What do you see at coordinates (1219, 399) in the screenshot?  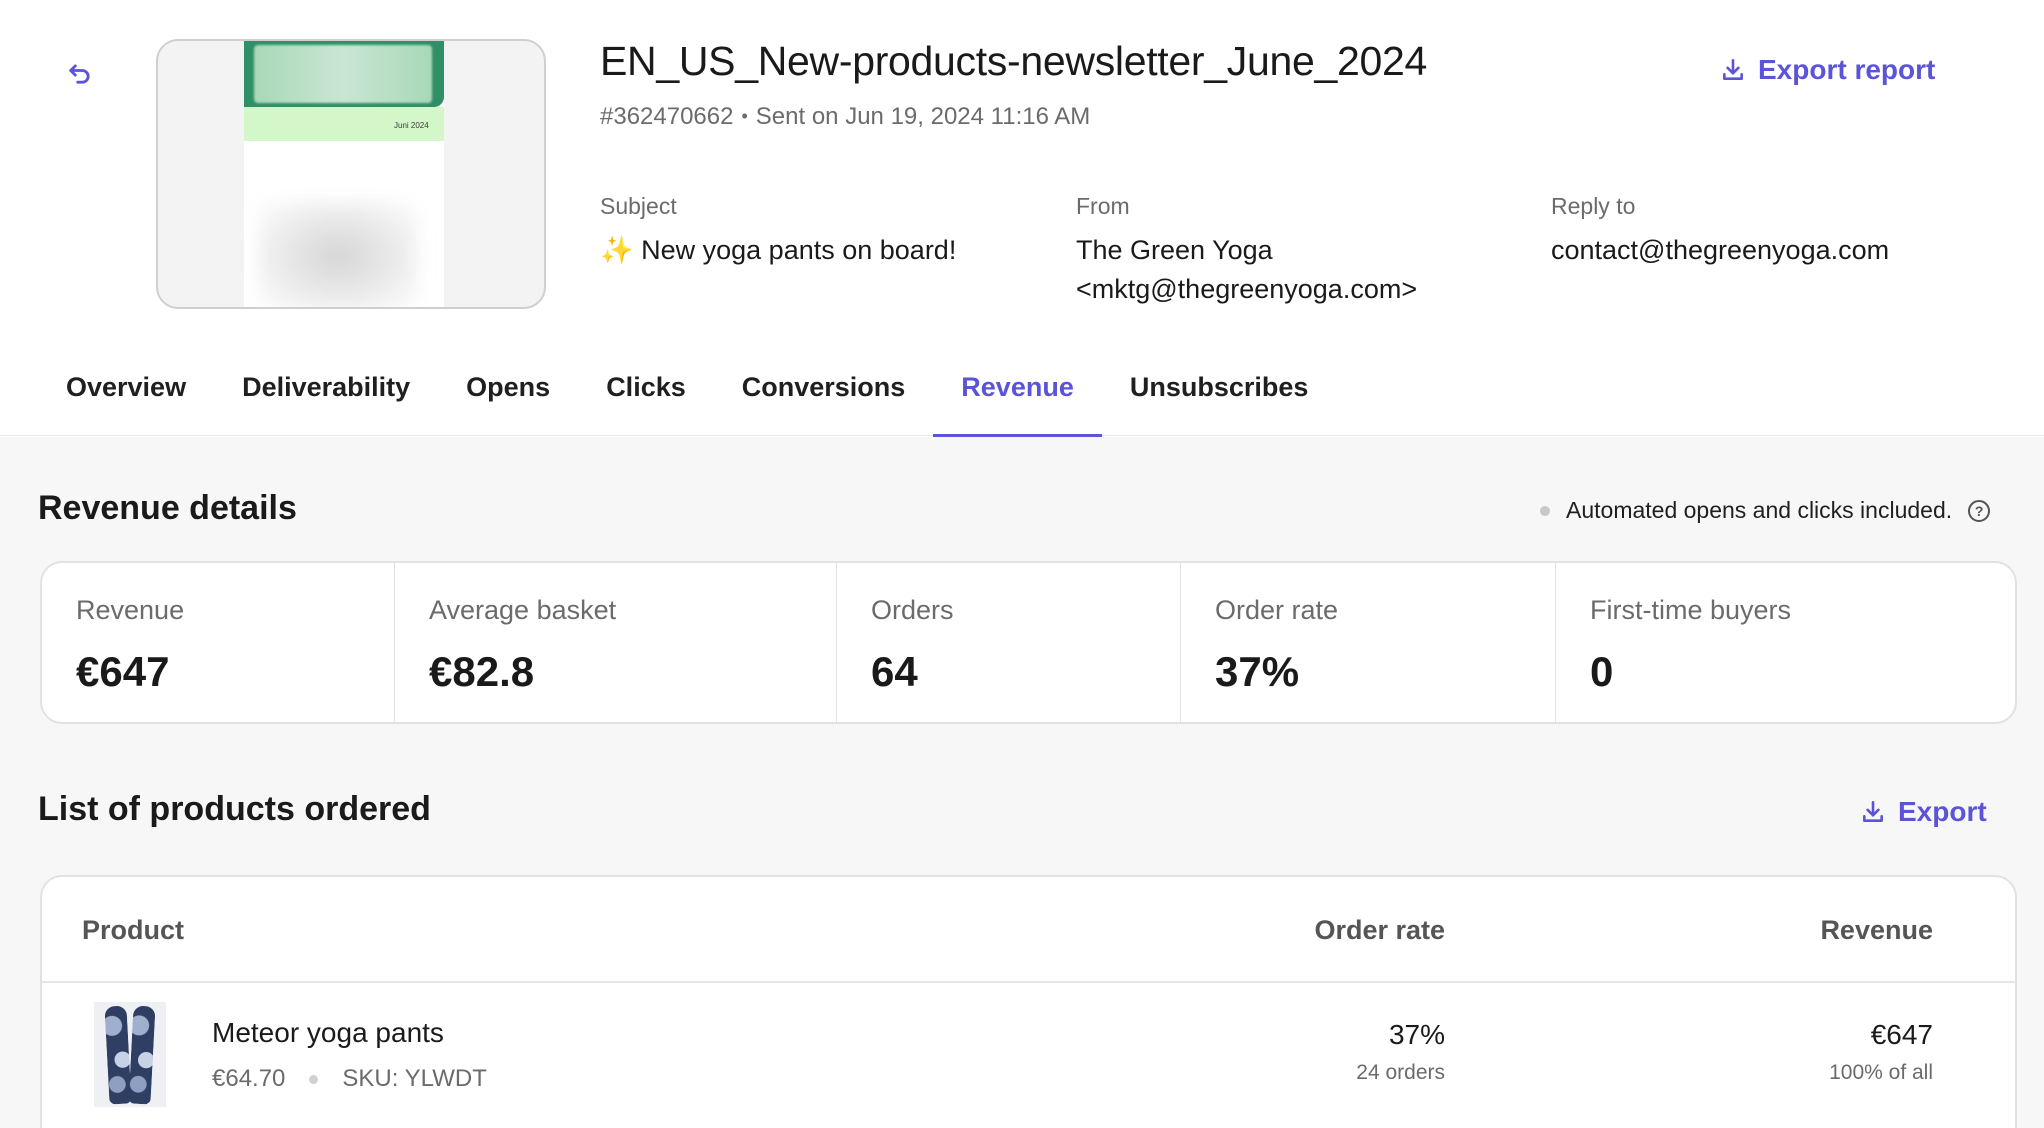 I see `tab-unsubscribes: Unsubscribes` at bounding box center [1219, 399].